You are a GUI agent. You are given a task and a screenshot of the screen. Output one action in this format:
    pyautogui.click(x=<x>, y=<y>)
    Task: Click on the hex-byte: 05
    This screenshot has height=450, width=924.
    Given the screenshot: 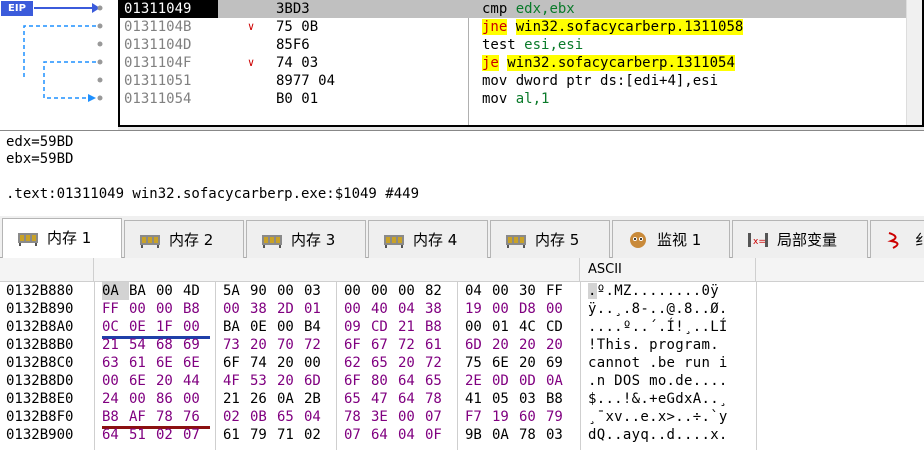 What is the action you would take?
    pyautogui.click(x=505, y=399)
    